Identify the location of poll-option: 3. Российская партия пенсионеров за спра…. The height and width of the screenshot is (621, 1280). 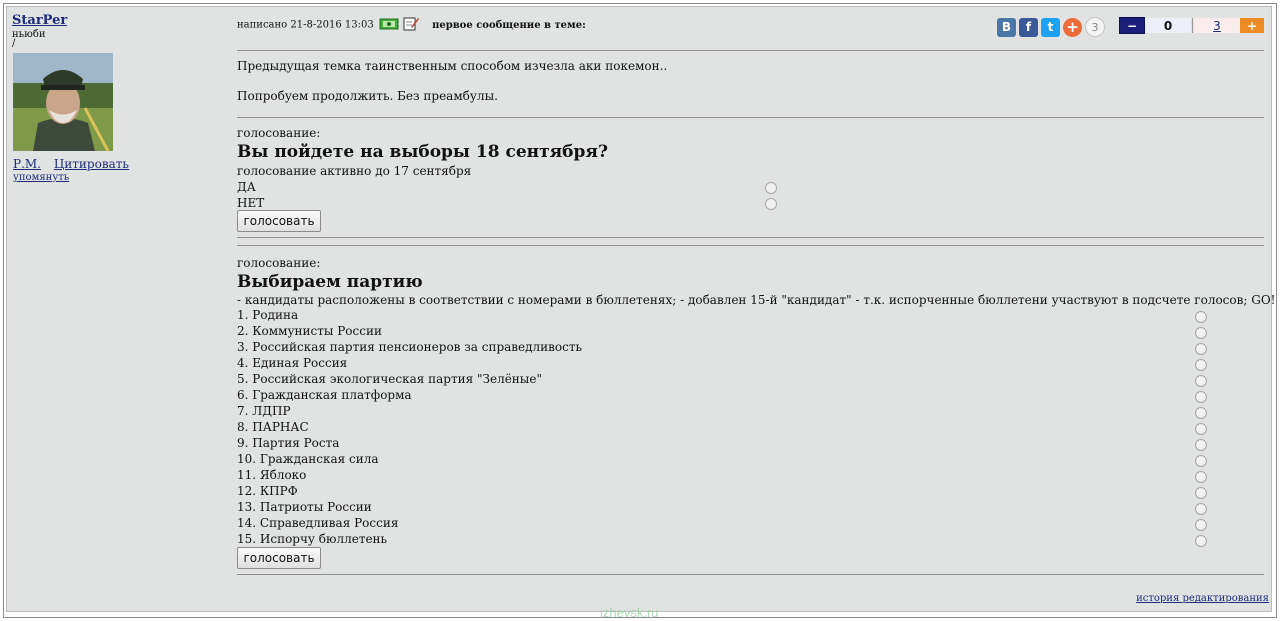
(410, 347).